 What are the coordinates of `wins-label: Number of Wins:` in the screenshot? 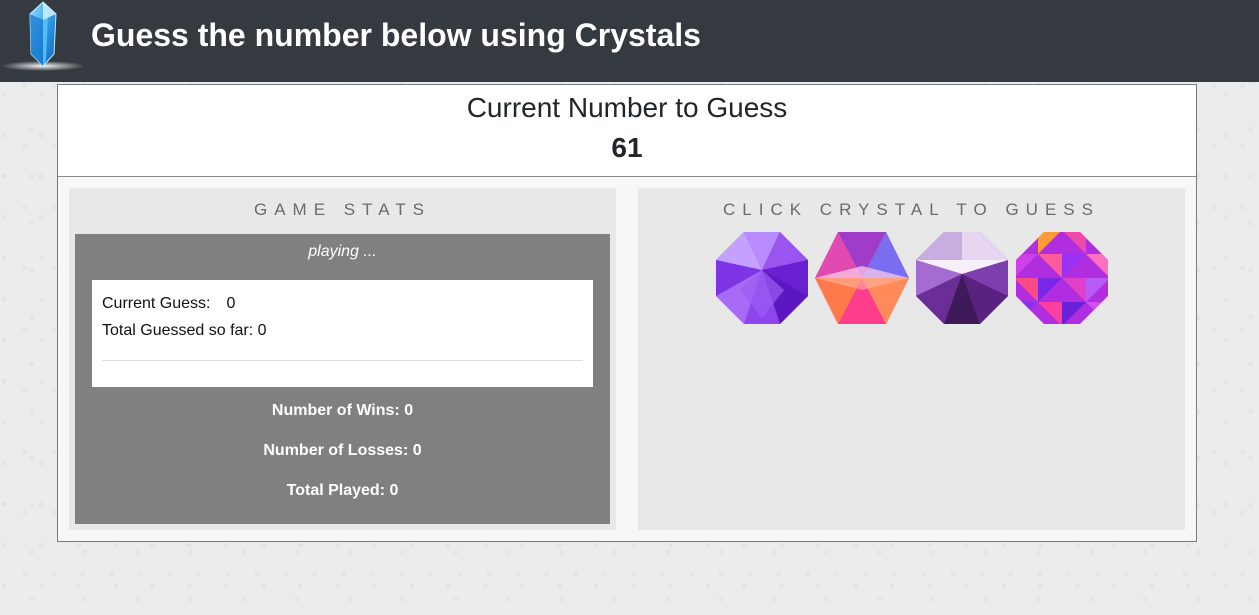 It's located at (335, 410).